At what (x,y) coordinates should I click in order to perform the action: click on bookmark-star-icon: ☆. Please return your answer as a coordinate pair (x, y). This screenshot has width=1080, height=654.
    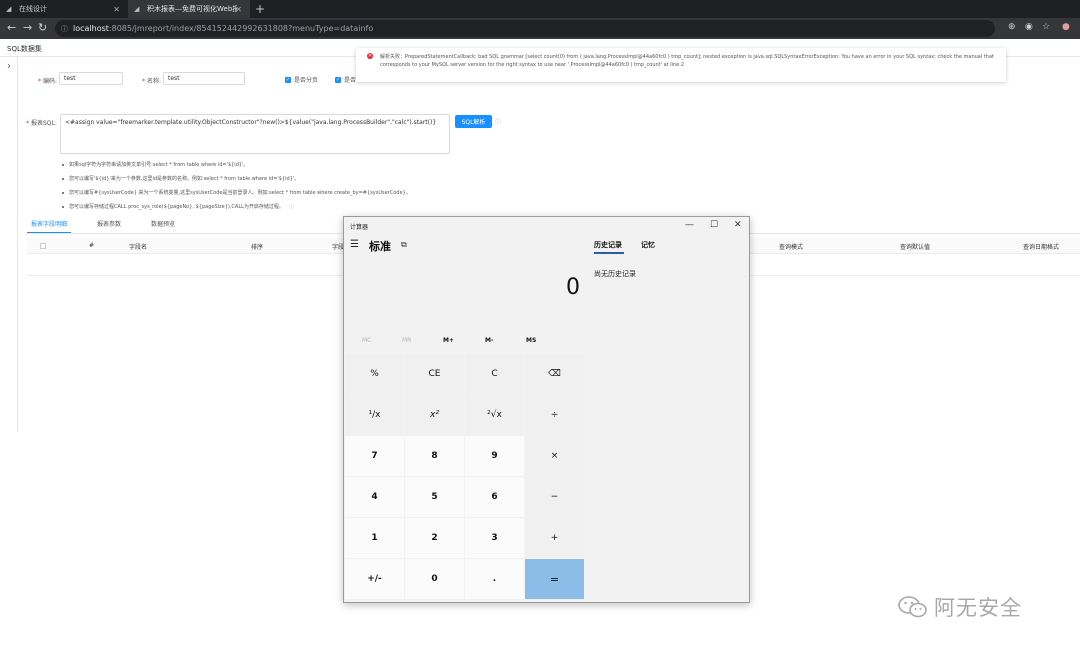
    Looking at the image, I should click on (1046, 27).